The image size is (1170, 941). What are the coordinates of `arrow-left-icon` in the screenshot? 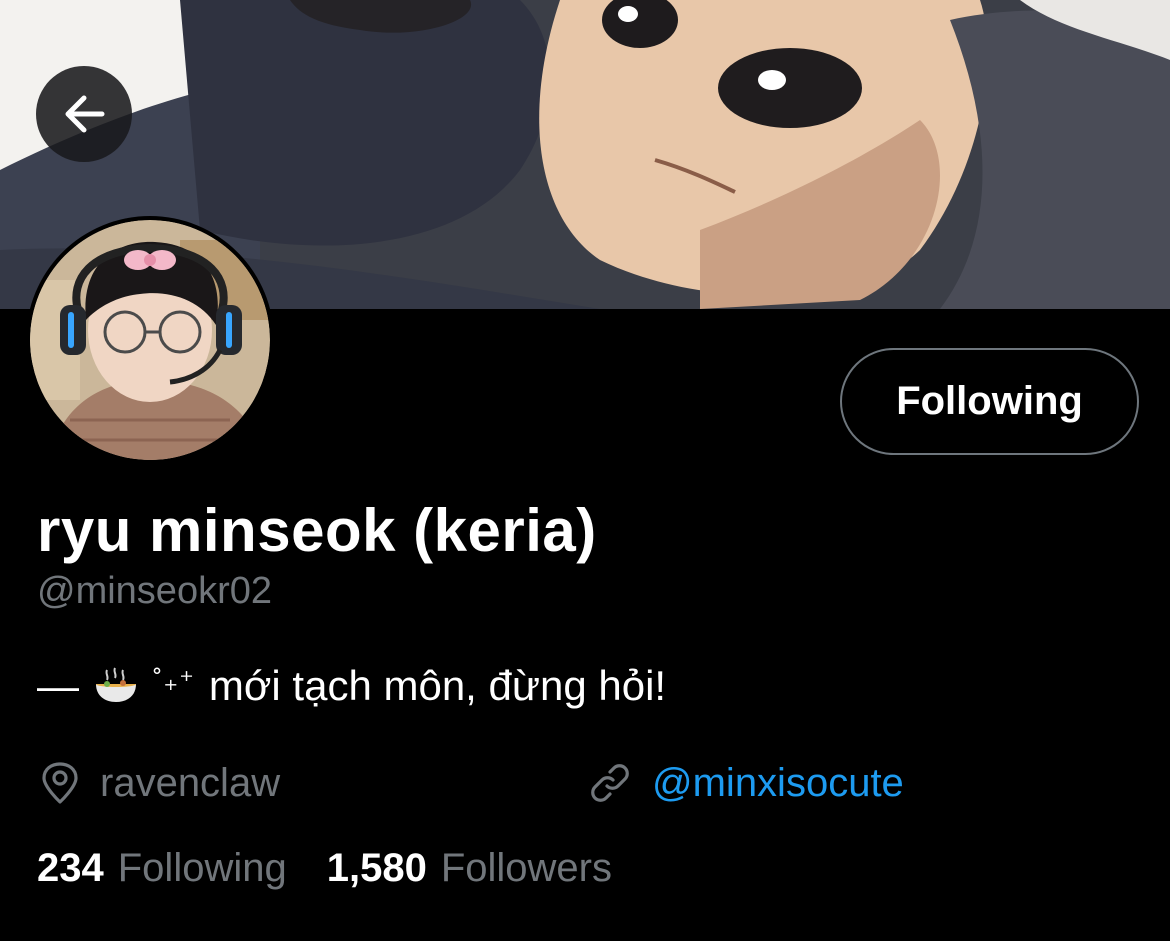 It's located at (84, 114).